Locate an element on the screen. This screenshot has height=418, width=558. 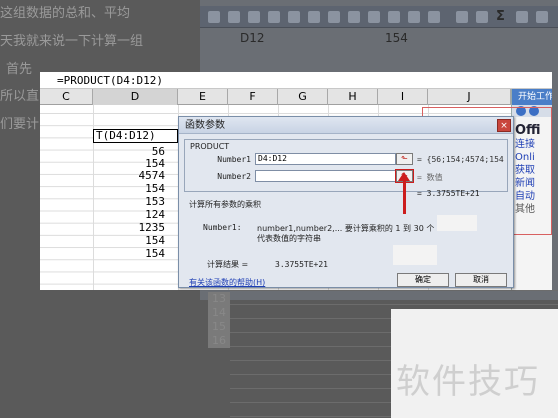
watermark: 软件技巧 is located at coordinates (468, 382).